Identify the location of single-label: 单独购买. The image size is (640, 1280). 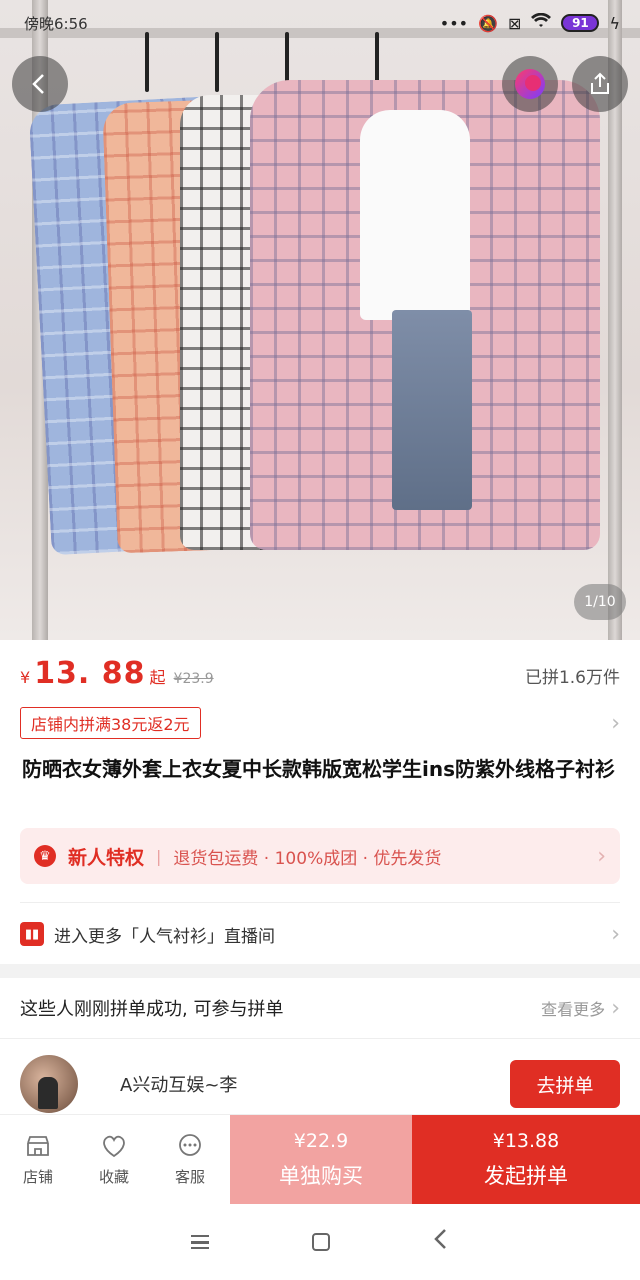
(321, 1175).